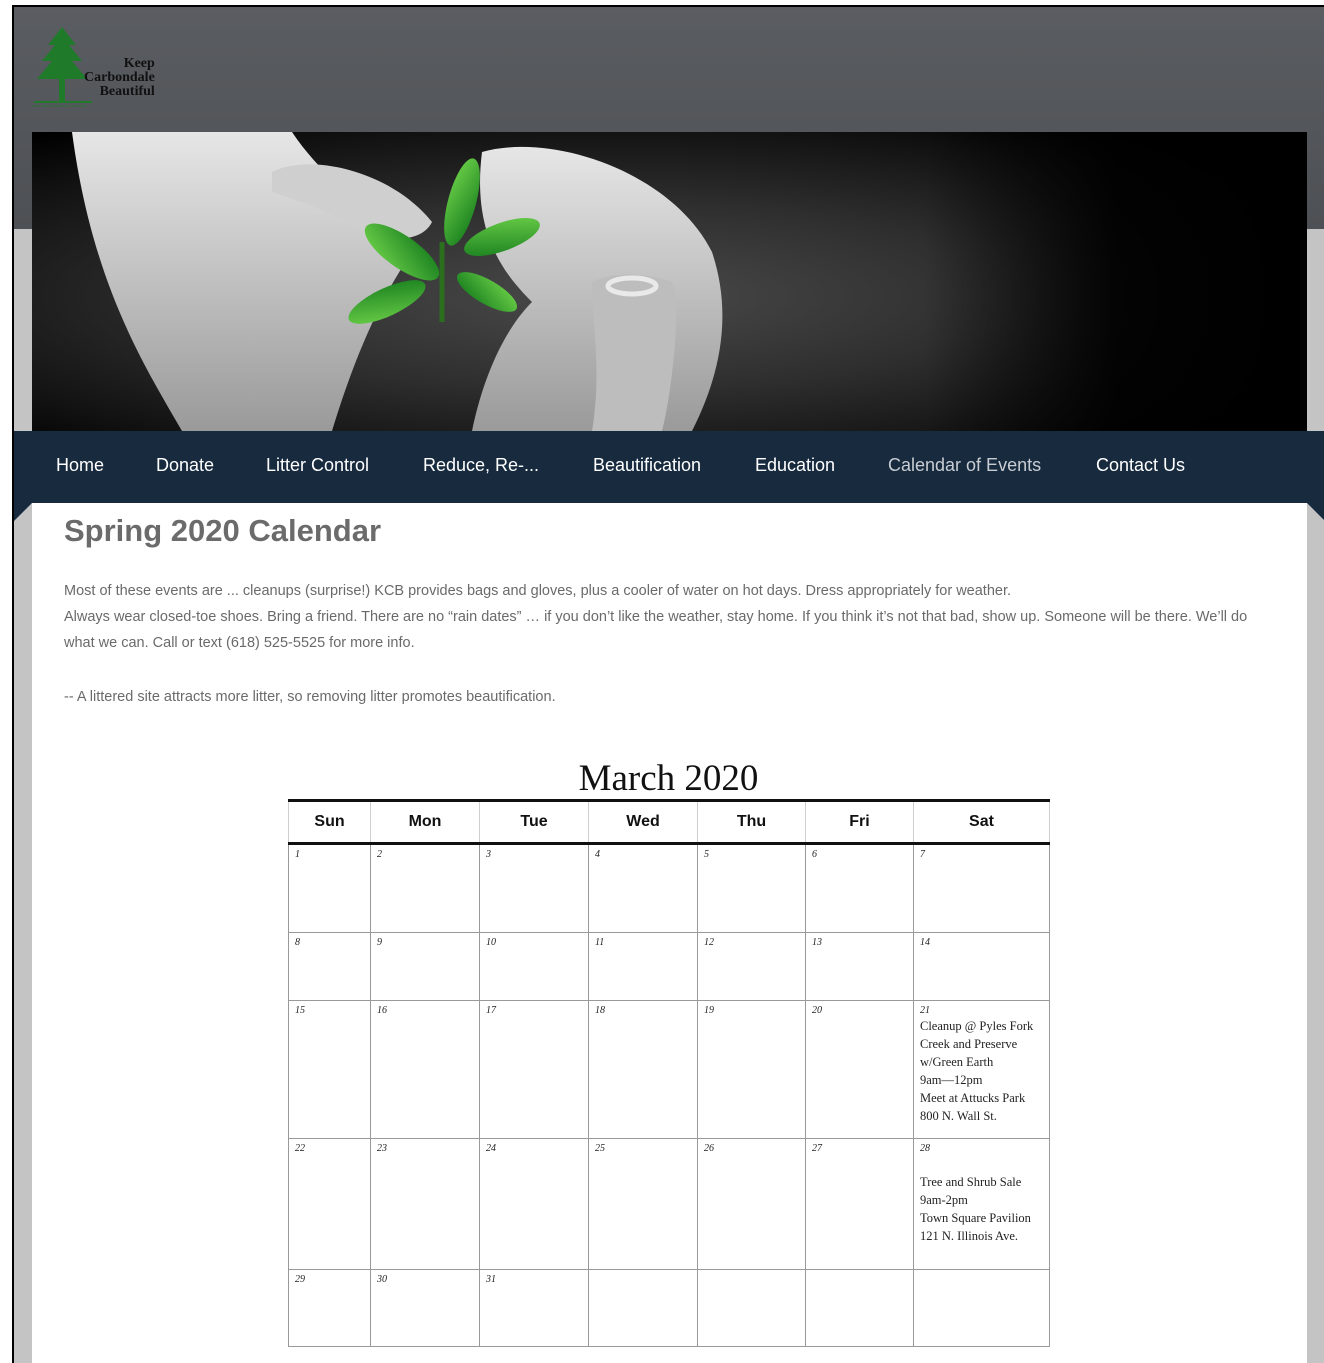 The height and width of the screenshot is (1363, 1324). I want to click on nav-beautification: Beautification, so click(647, 465).